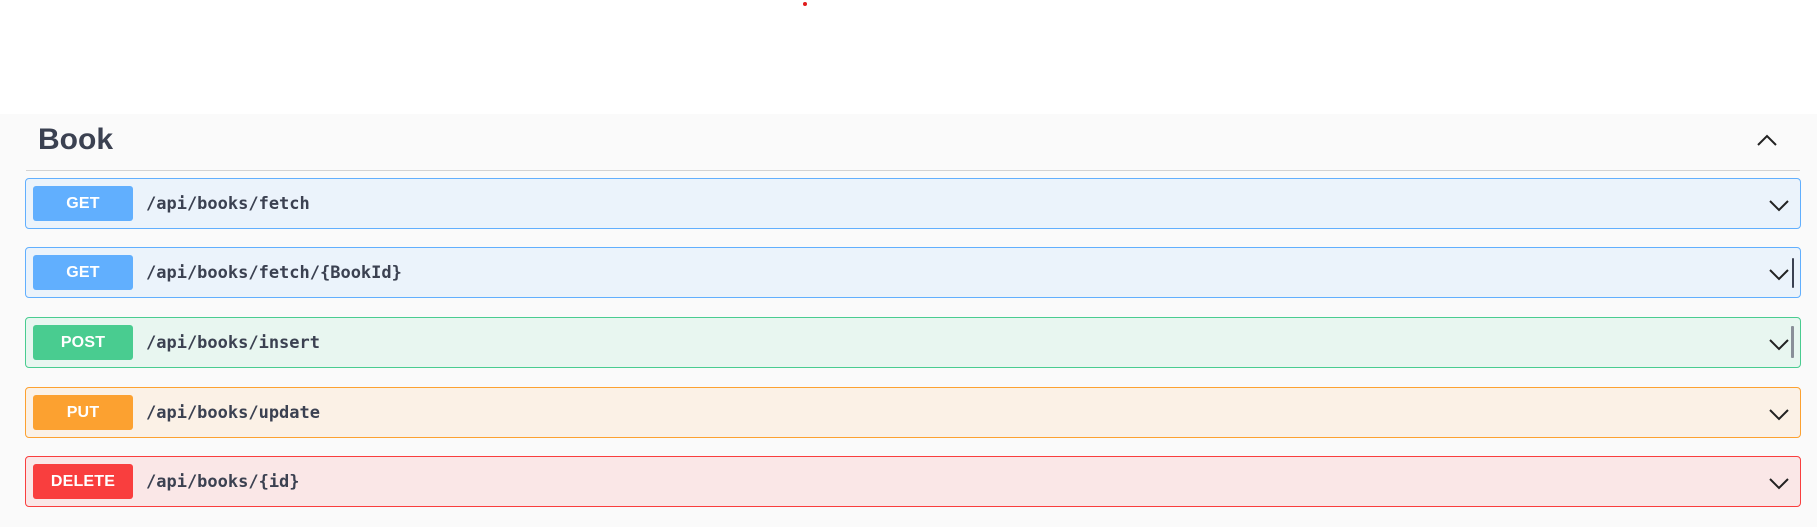  What do you see at coordinates (83, 481) in the screenshot?
I see `method-badge: DELETE` at bounding box center [83, 481].